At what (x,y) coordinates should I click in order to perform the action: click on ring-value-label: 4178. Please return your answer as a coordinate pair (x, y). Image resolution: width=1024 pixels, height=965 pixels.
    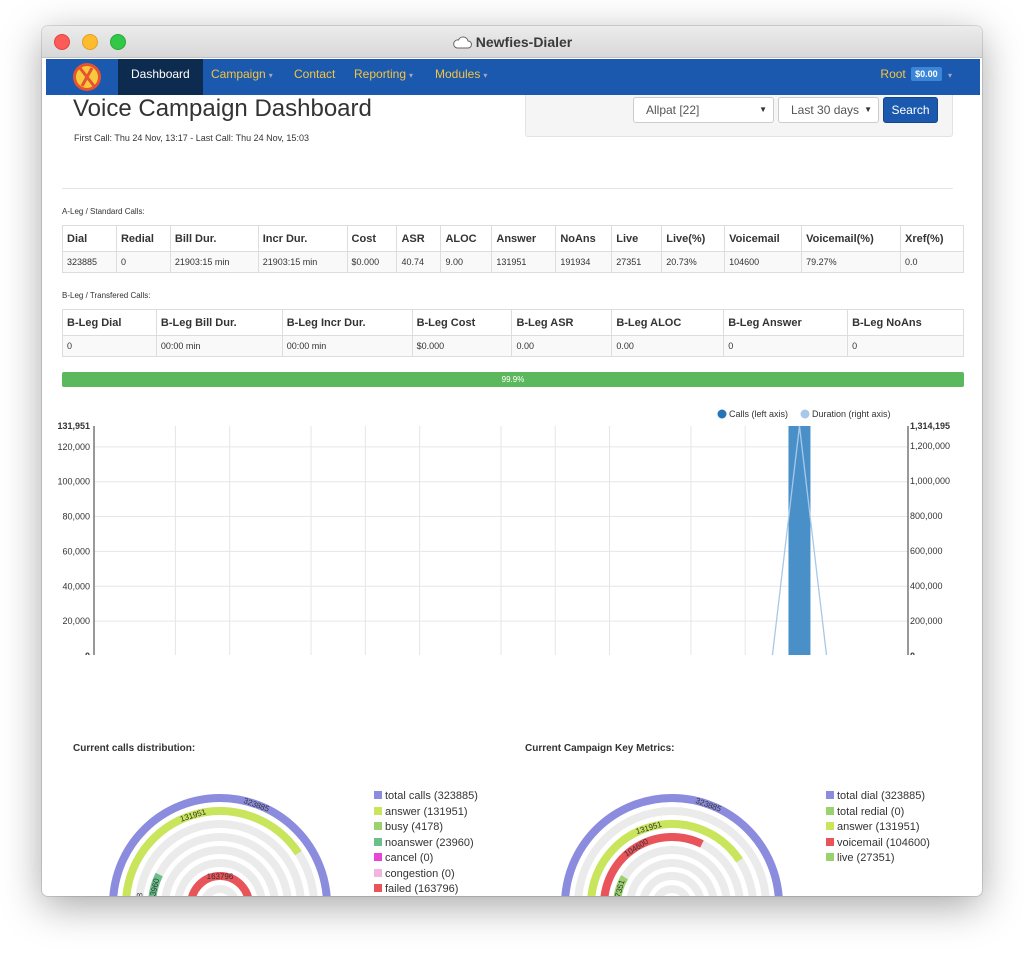
    Looking at the image, I should click on (140, 894).